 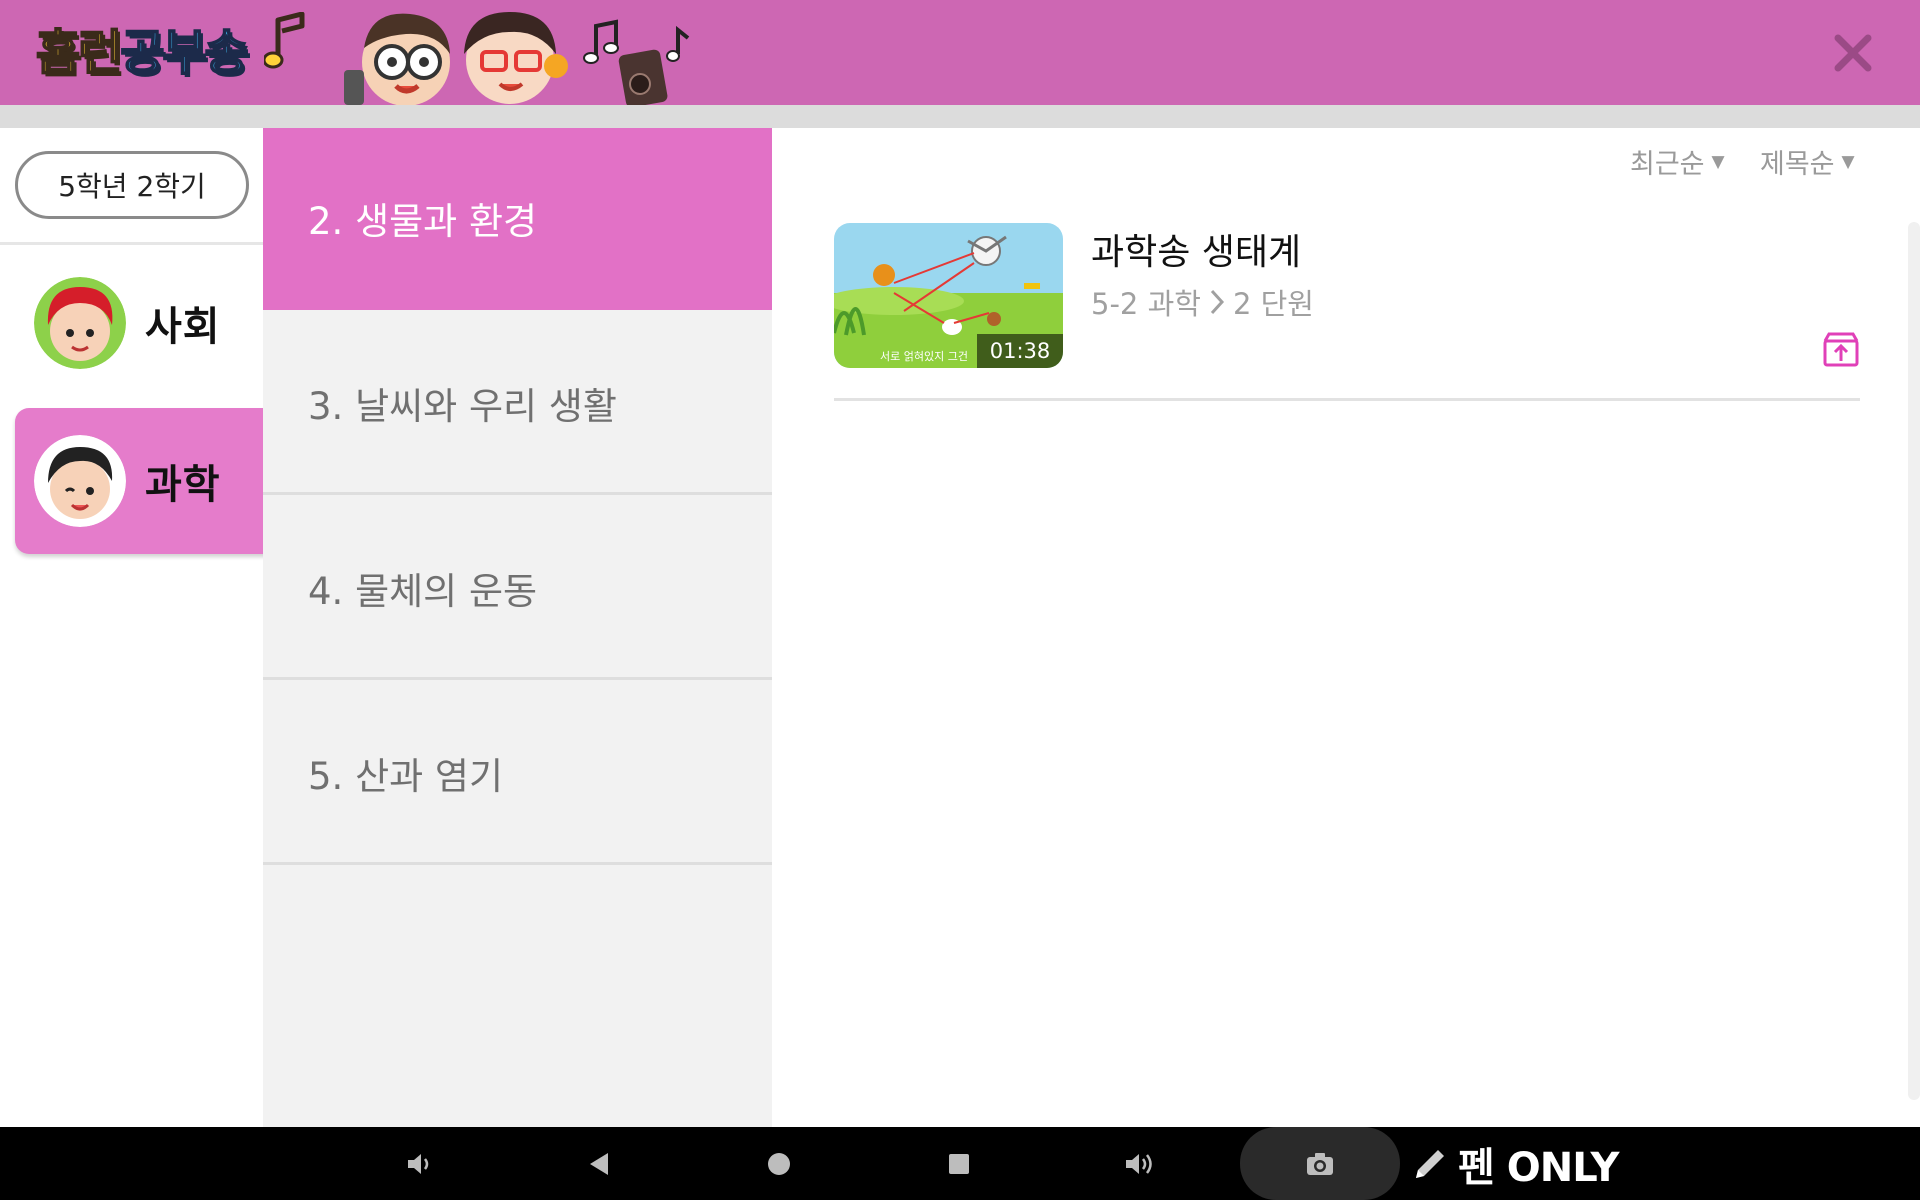 I want to click on sort-recent-dropdown: 최근순 ▼, so click(x=1677, y=161).